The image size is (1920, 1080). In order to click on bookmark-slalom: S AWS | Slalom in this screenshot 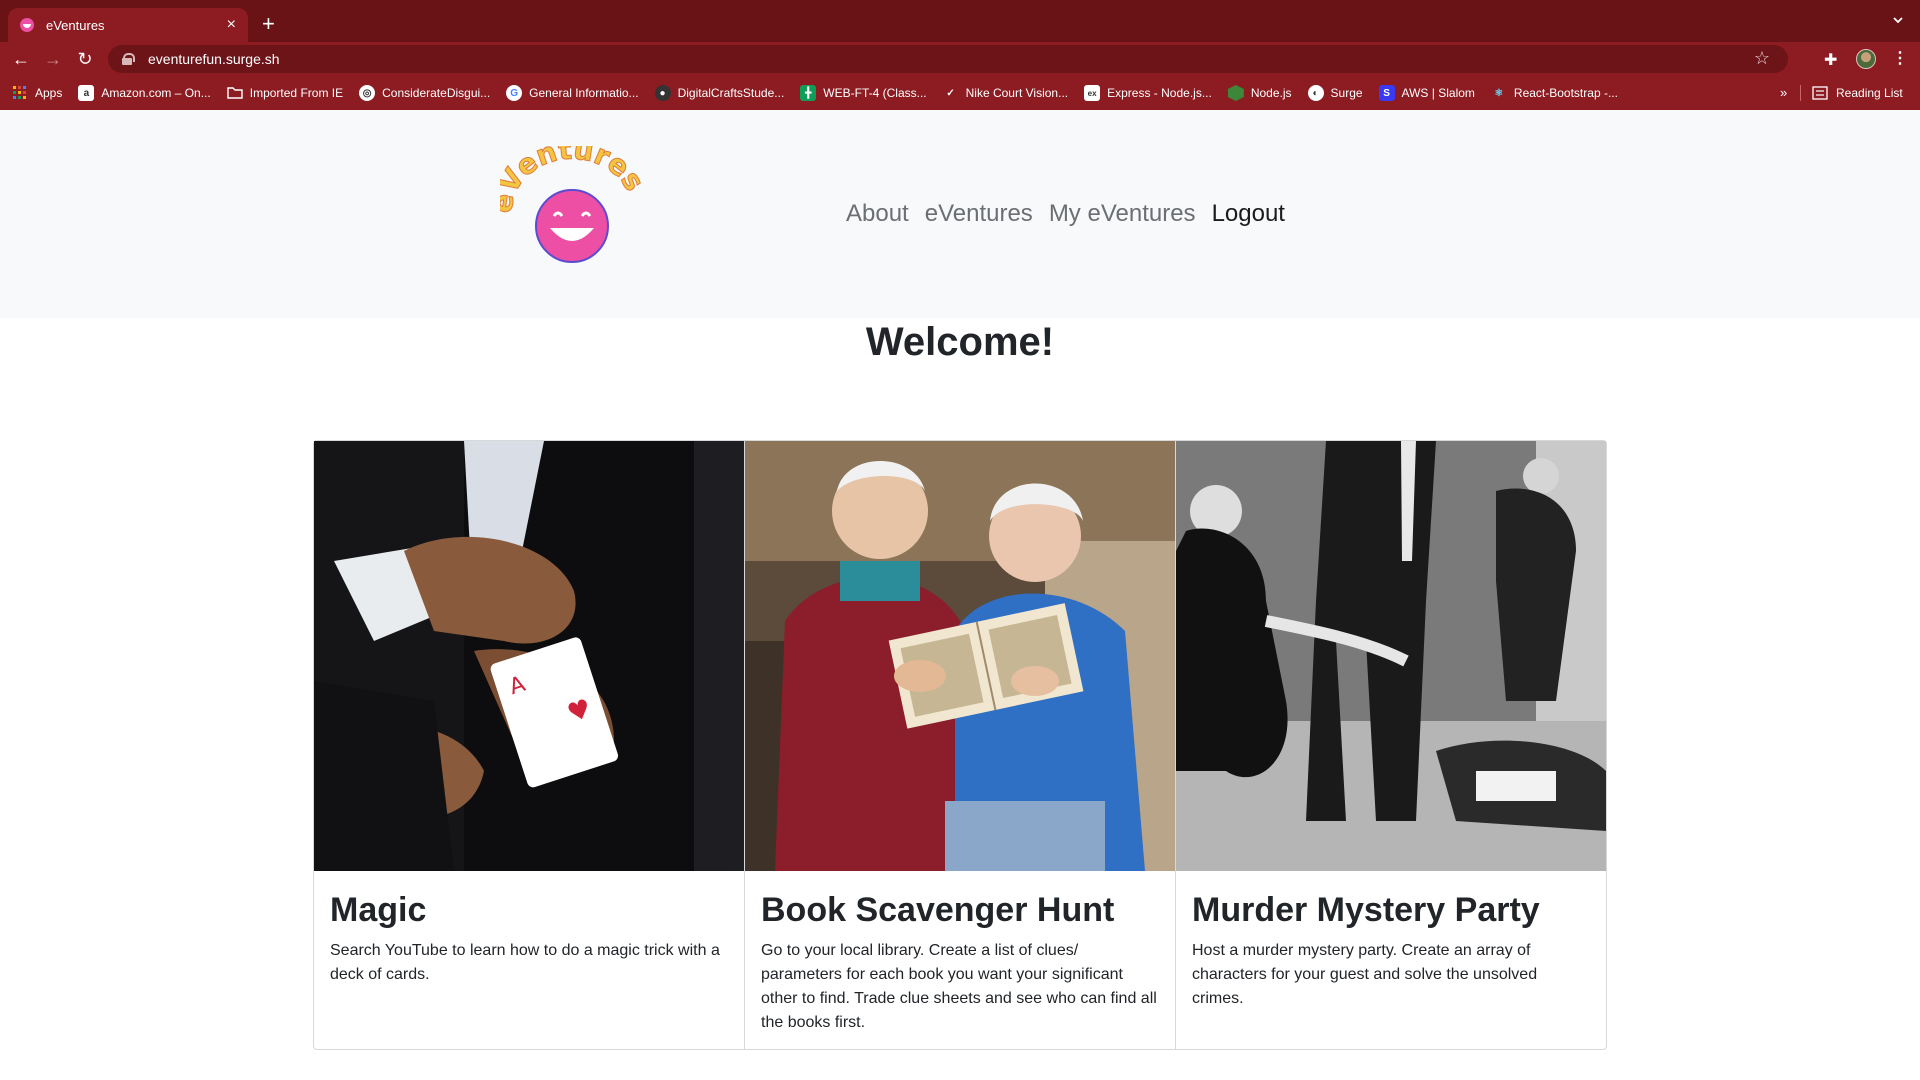, I will do `click(1426, 93)`.